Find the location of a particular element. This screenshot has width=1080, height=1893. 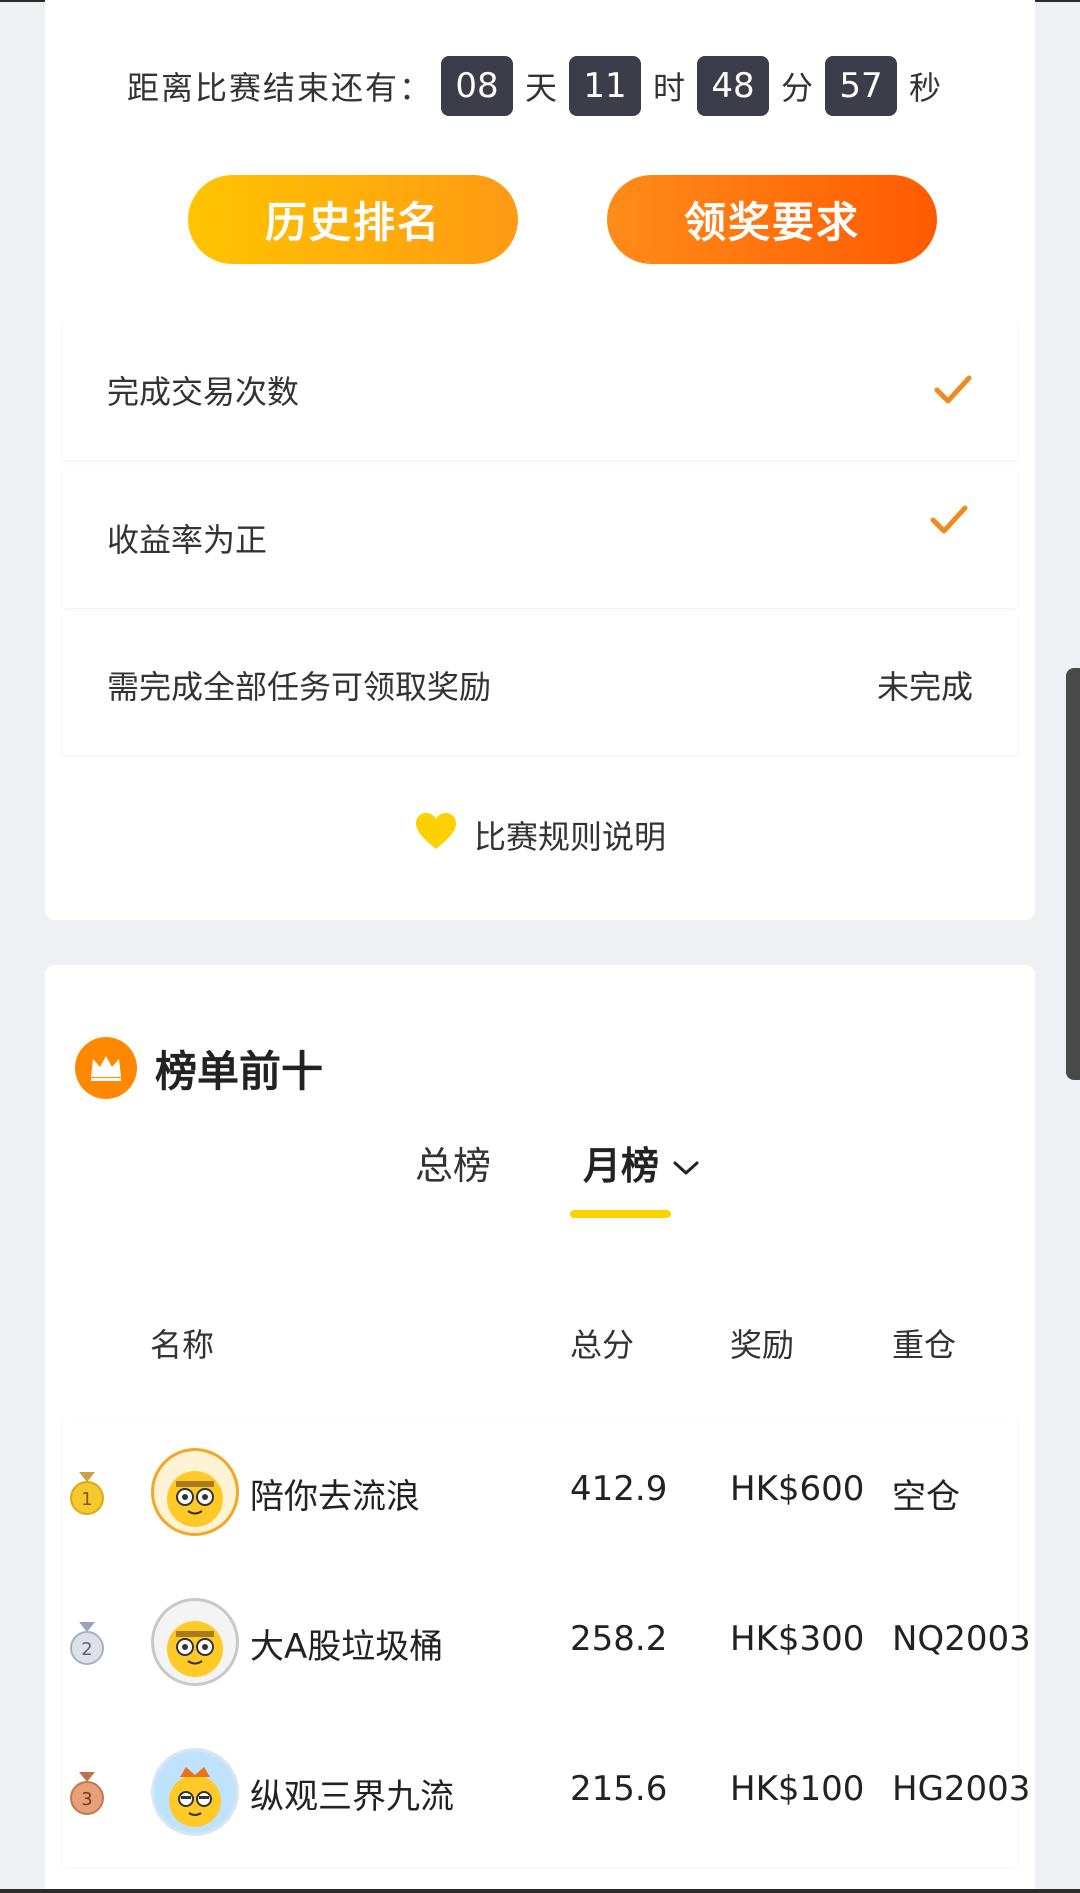

crown-icon is located at coordinates (106, 1068).